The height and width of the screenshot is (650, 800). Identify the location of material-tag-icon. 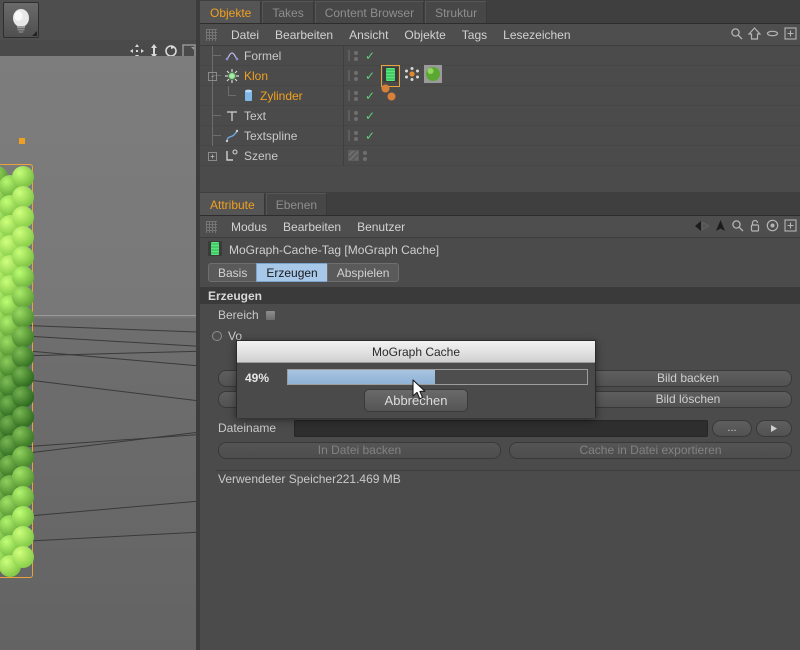
(433, 75).